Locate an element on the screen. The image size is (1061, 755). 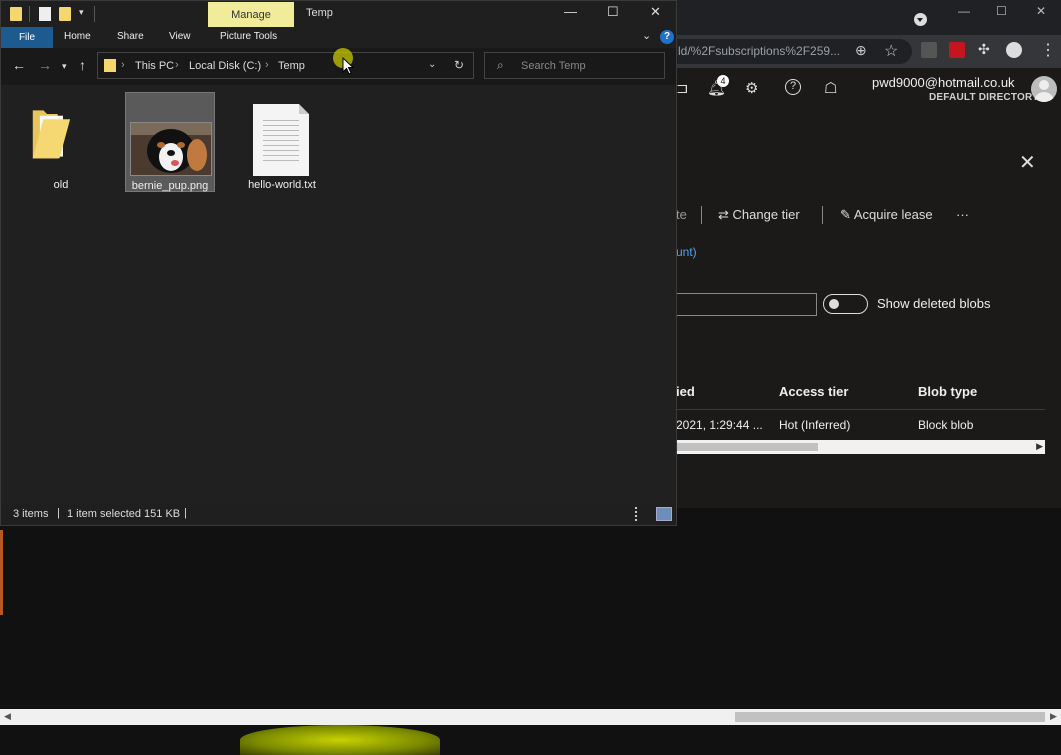
page-horizontal-scrollbar: ◀ ▶ is located at coordinates (530, 717).